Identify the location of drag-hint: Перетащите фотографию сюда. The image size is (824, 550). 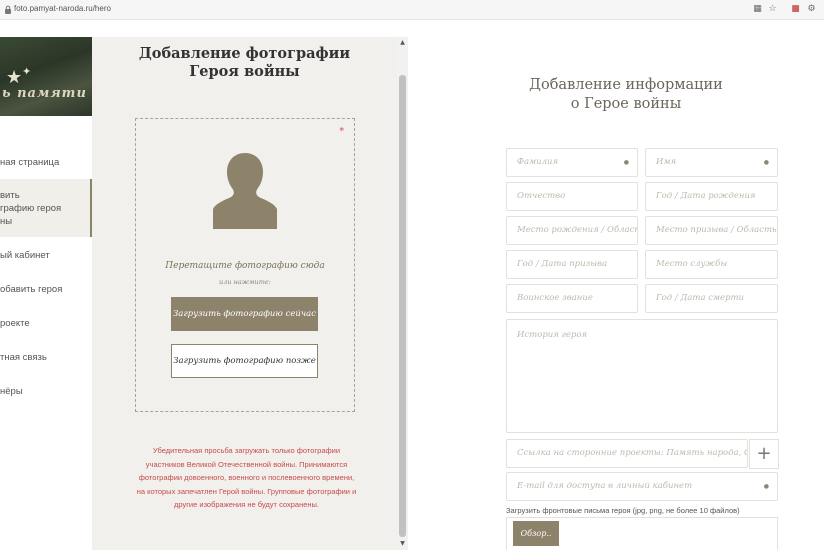
(245, 266).